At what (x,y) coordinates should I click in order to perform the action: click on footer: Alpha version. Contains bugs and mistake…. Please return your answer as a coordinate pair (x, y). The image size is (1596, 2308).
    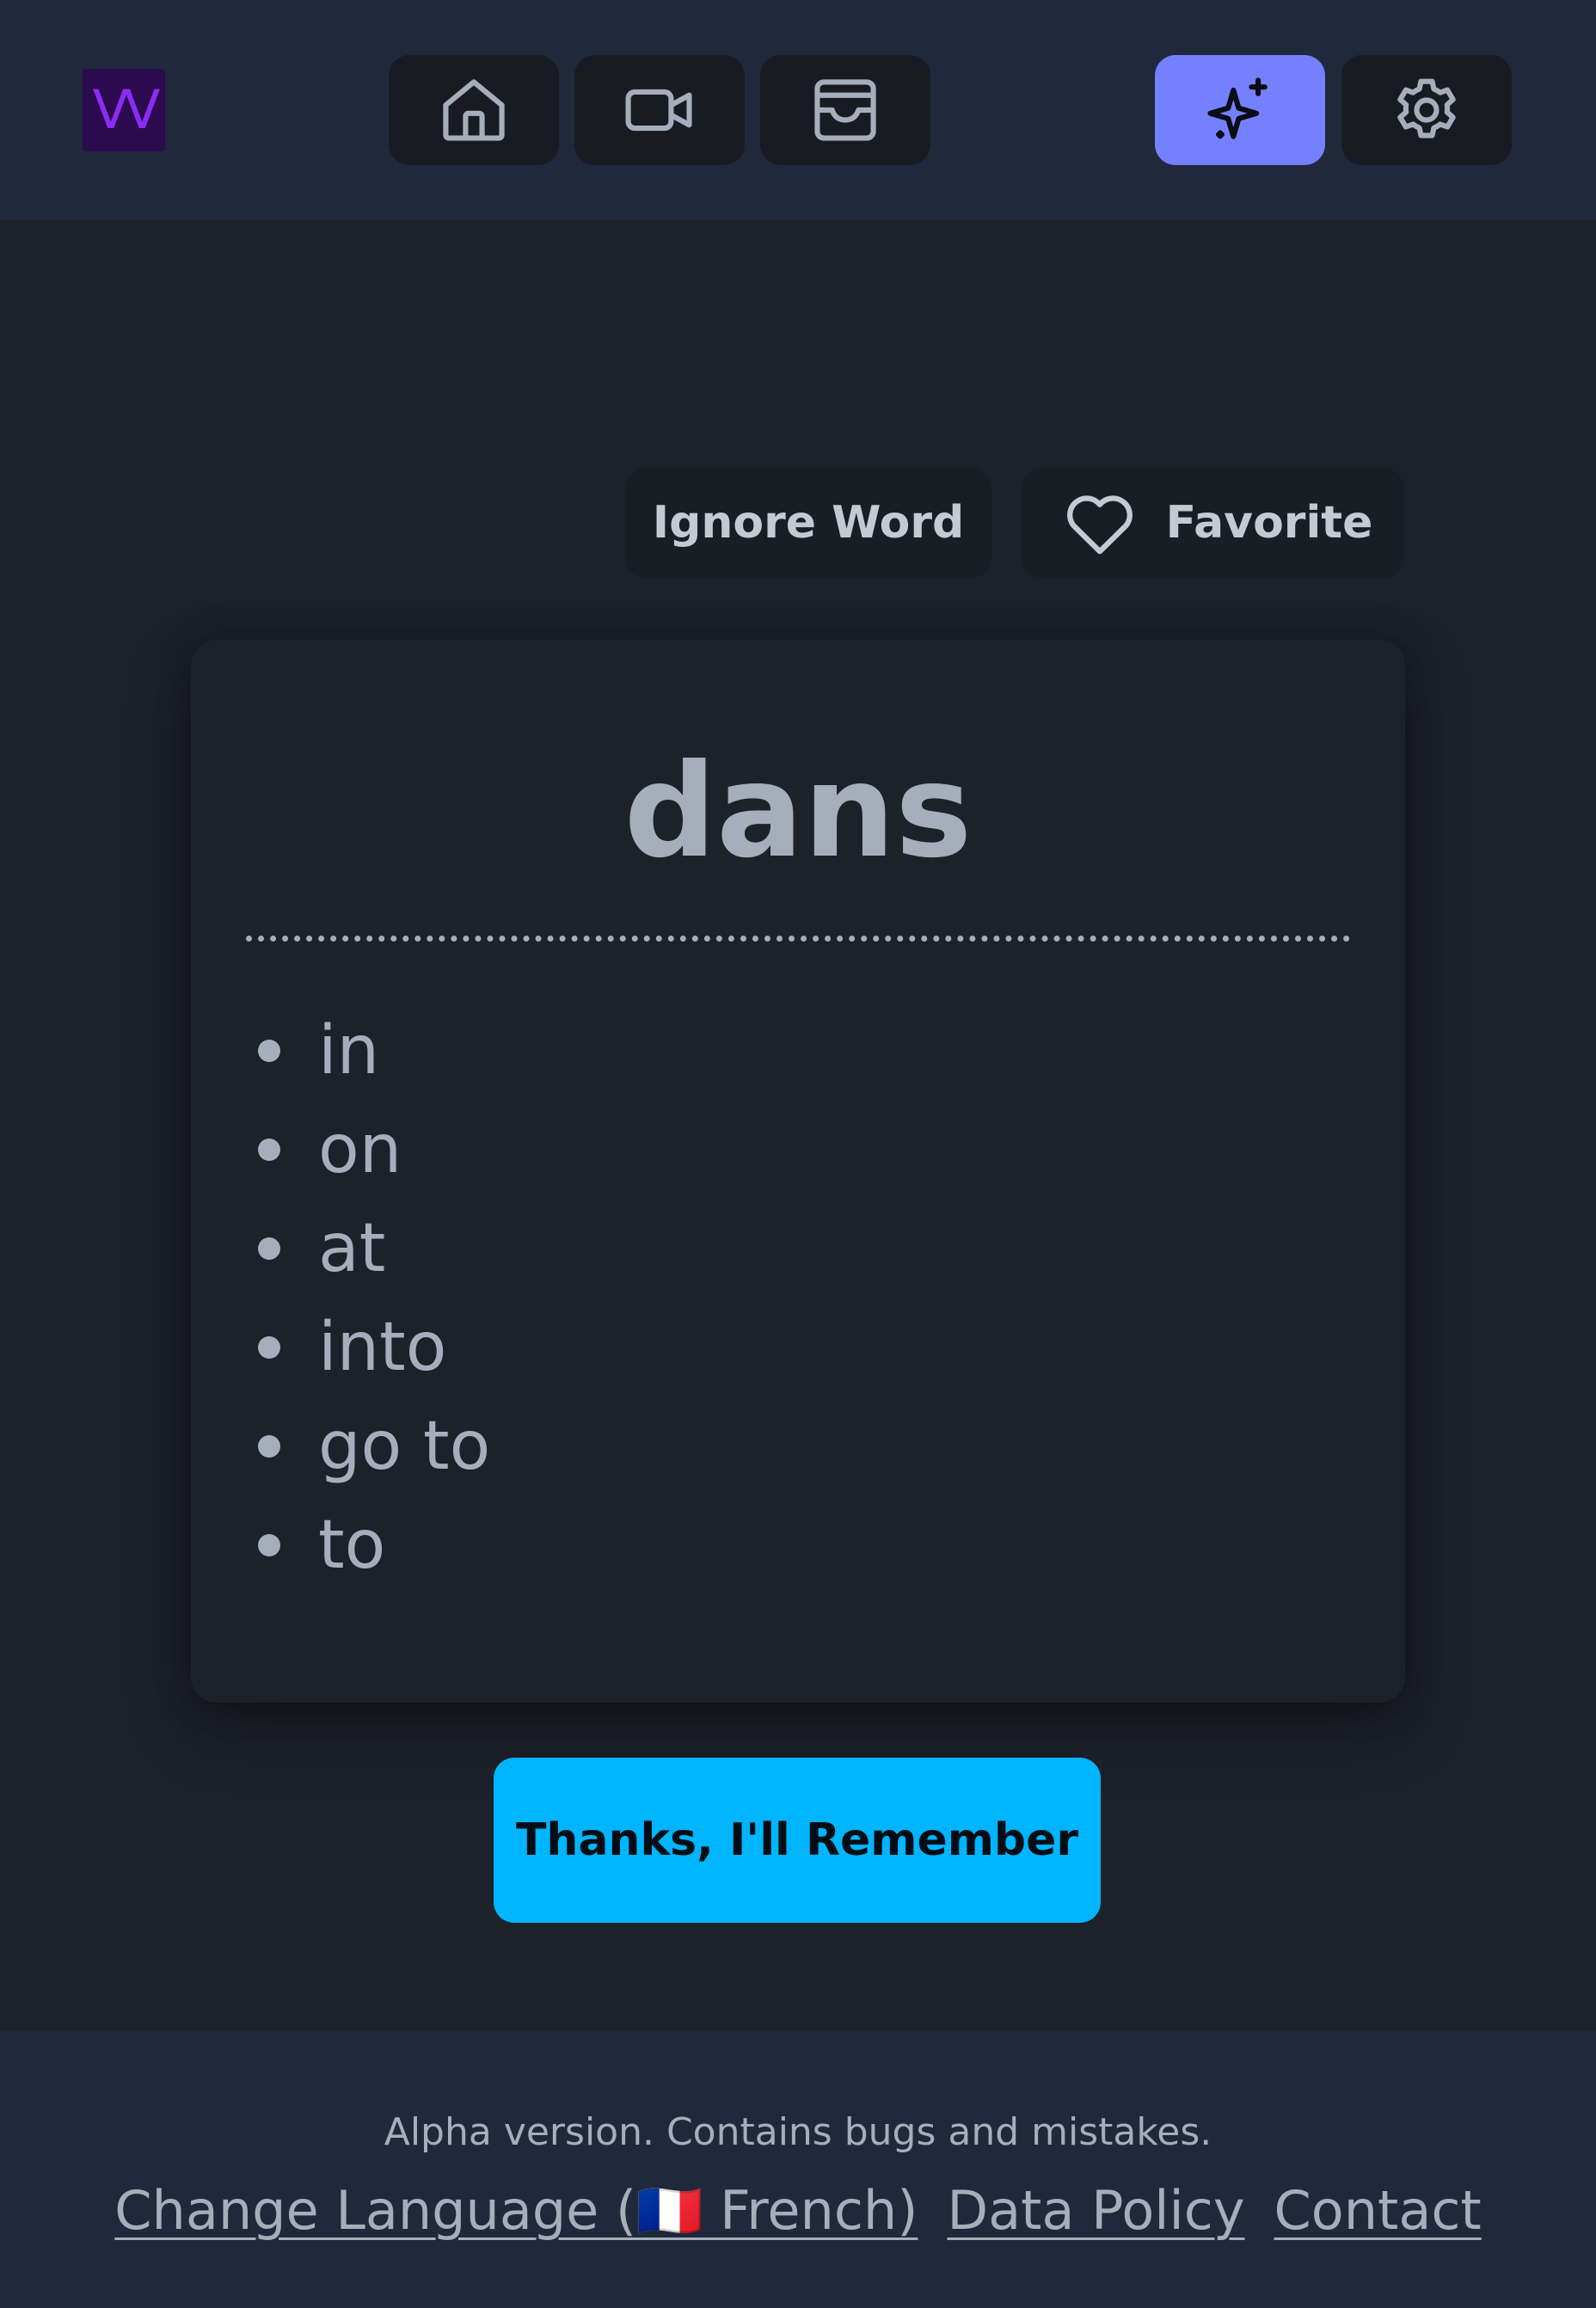
    Looking at the image, I should click on (798, 2169).